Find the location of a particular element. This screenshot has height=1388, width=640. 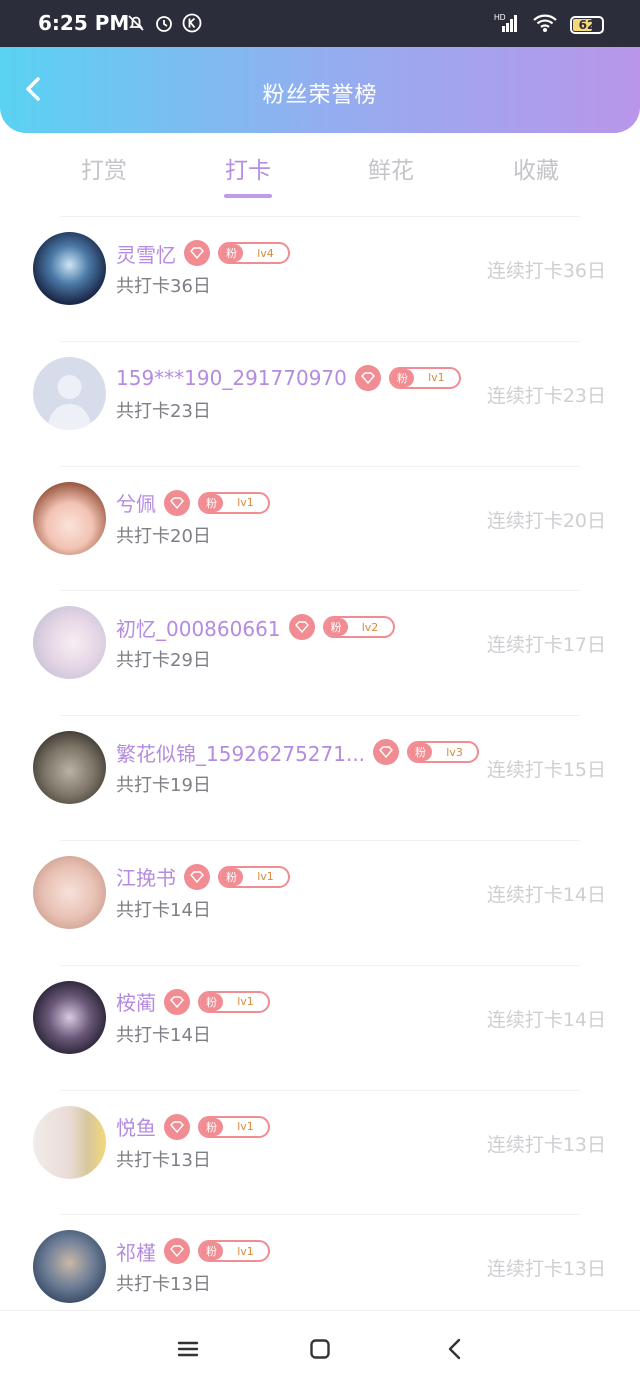

streak-checkins: 连续打卡20日 is located at coordinates (546, 520).